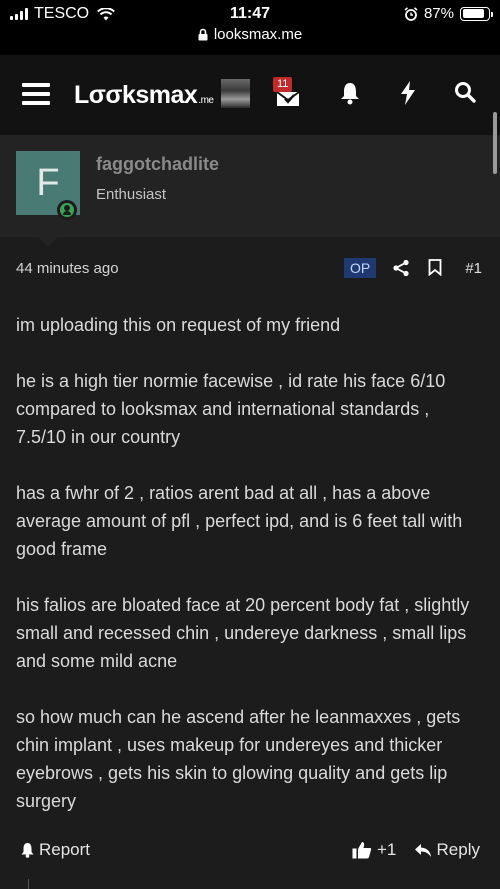  I want to click on reply-button: Reply, so click(447, 850).